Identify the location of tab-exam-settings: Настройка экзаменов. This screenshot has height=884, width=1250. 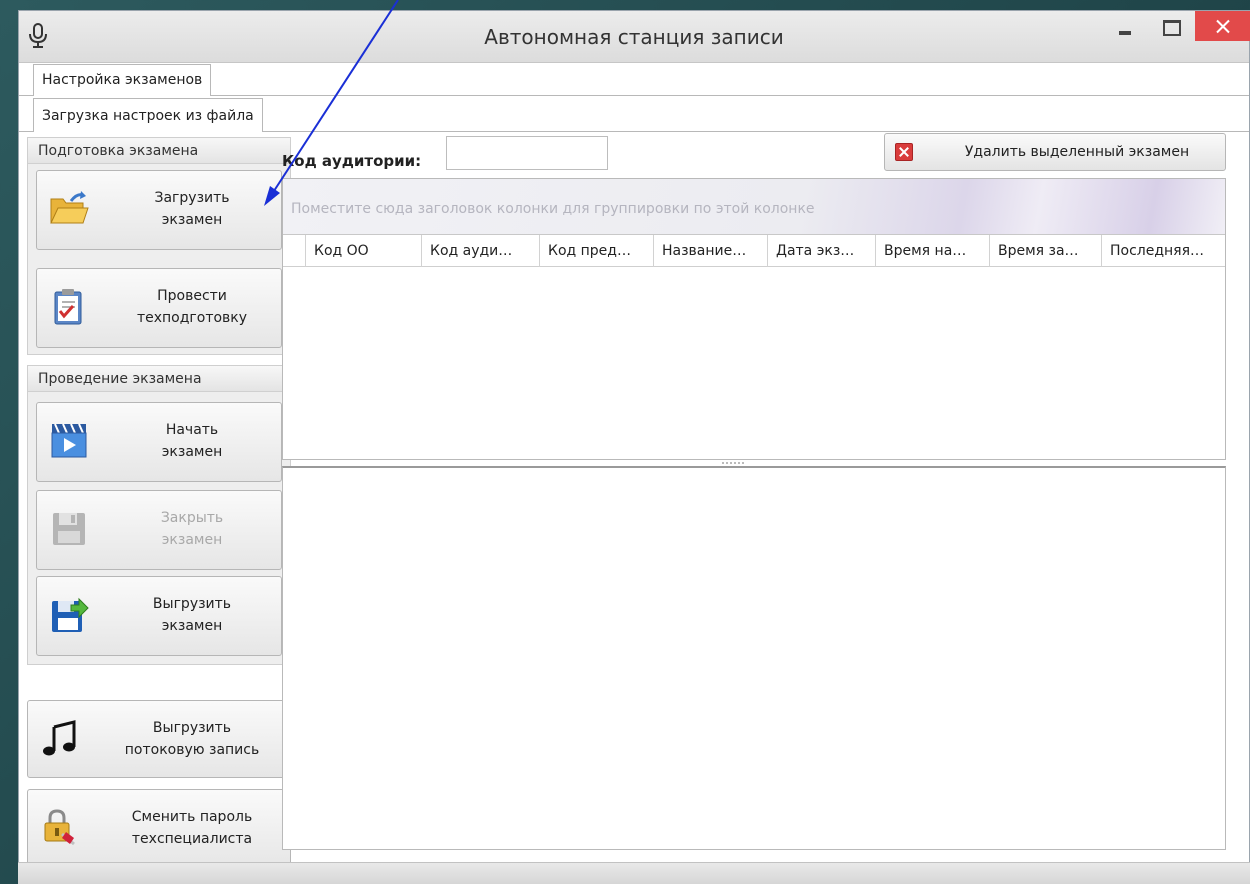
(122, 80).